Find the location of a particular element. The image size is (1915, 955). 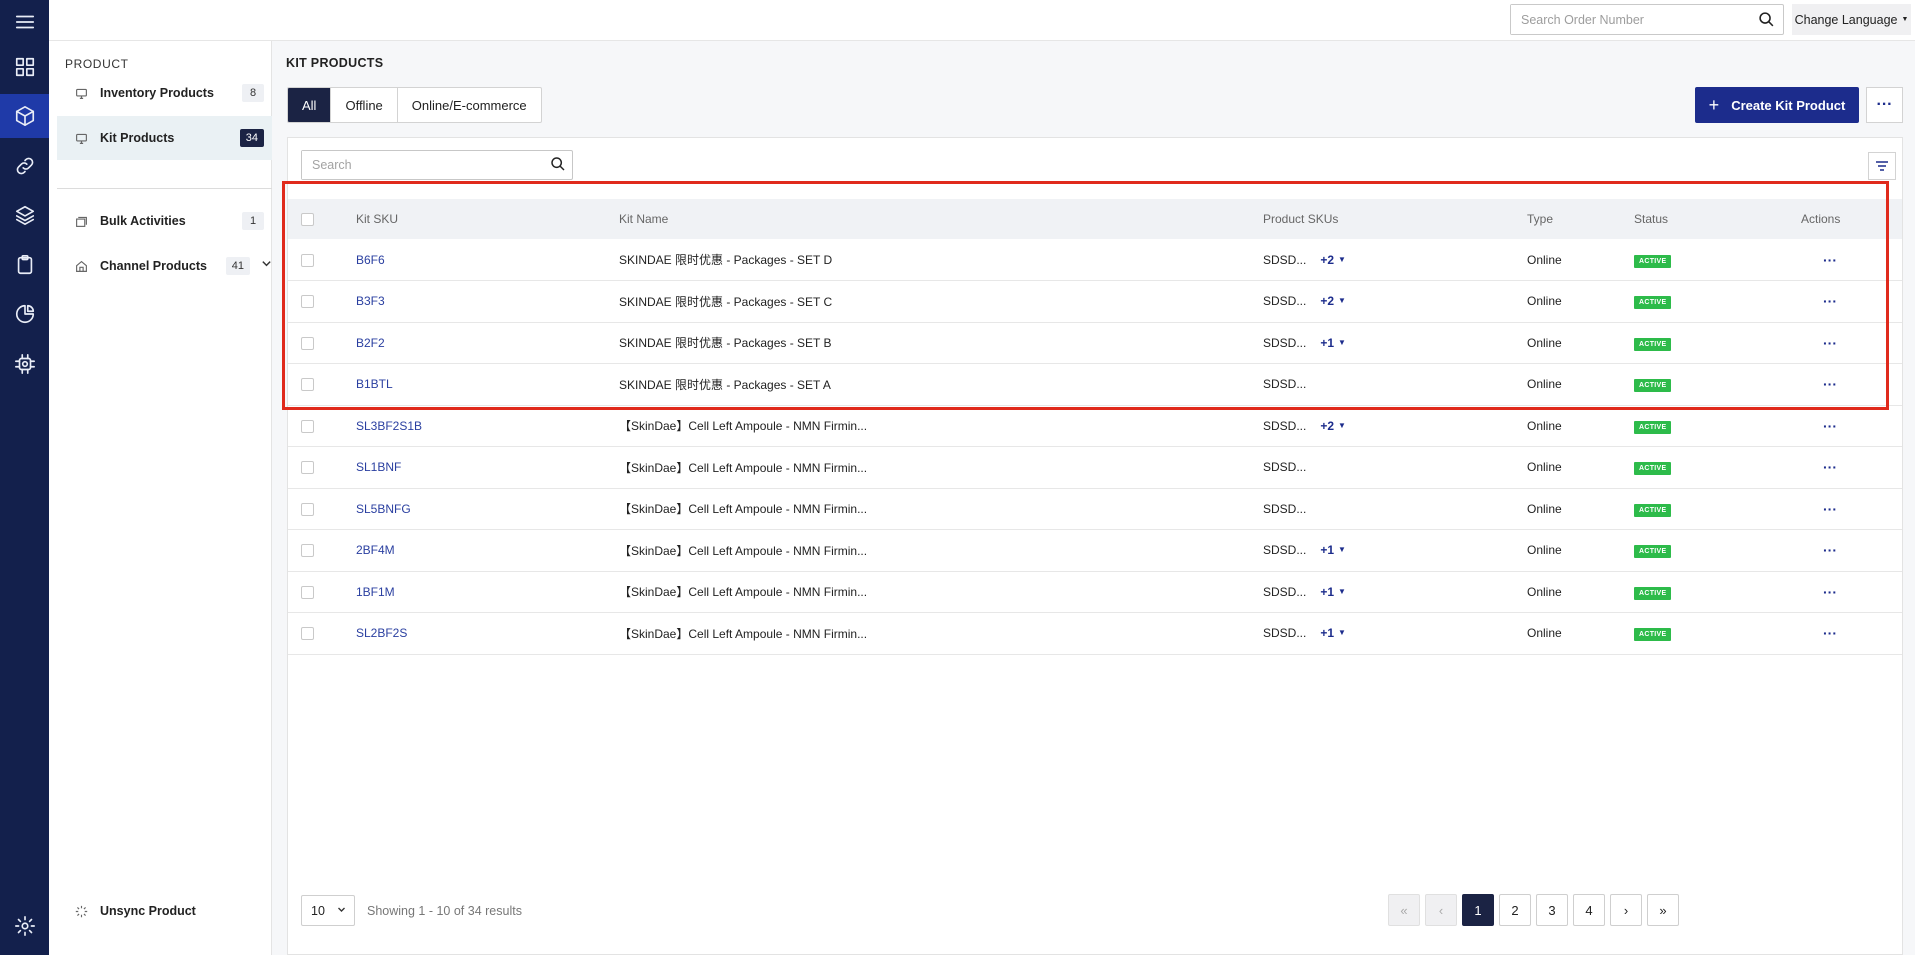

settings-gear-icon is located at coordinates (24, 926).